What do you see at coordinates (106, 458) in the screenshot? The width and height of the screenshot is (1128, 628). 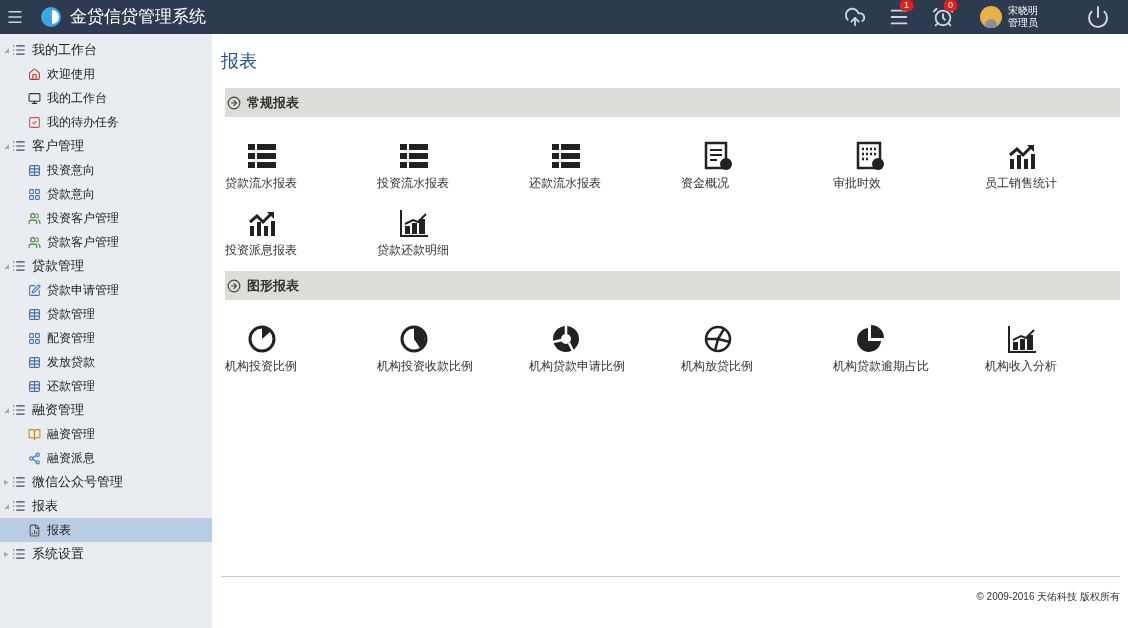 I see `sidebar-item: 融资派息` at bounding box center [106, 458].